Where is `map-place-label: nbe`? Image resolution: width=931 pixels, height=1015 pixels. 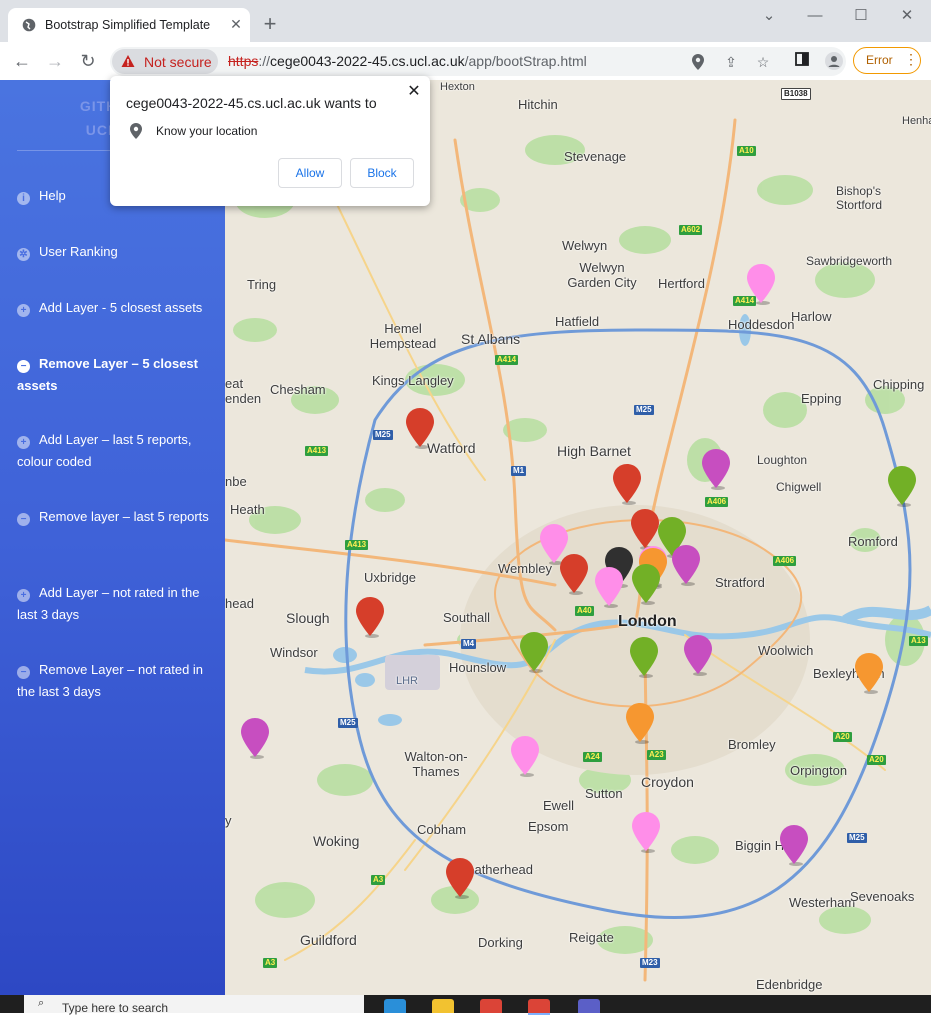
map-place-label: nbe is located at coordinates (236, 481).